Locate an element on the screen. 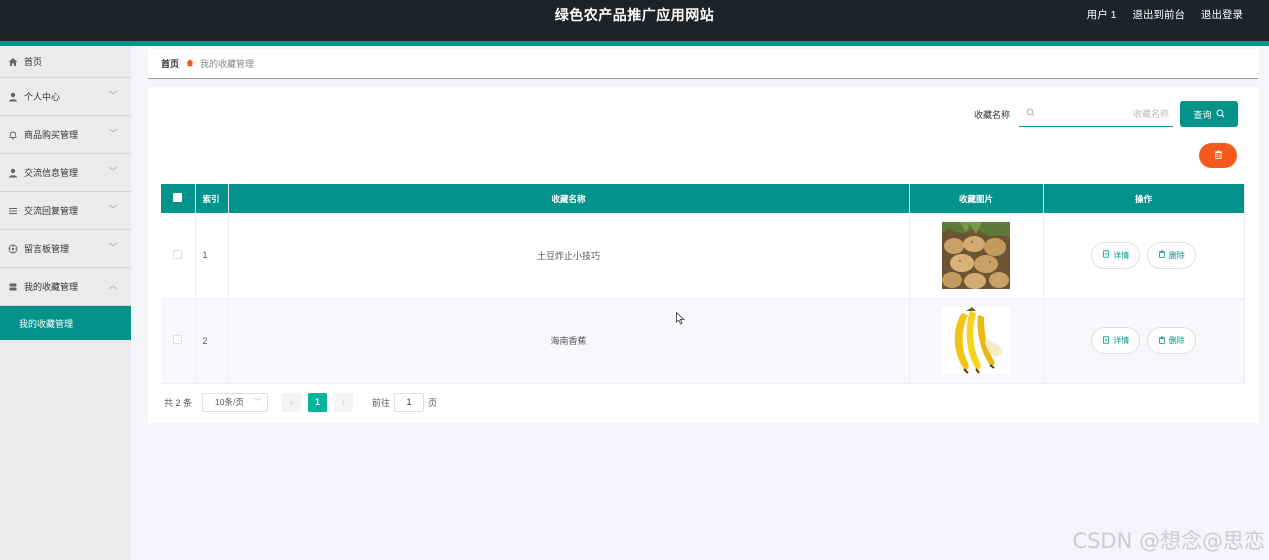 This screenshot has height=560, width=1269. chevron-up-icon: ︿ is located at coordinates (113, 285).